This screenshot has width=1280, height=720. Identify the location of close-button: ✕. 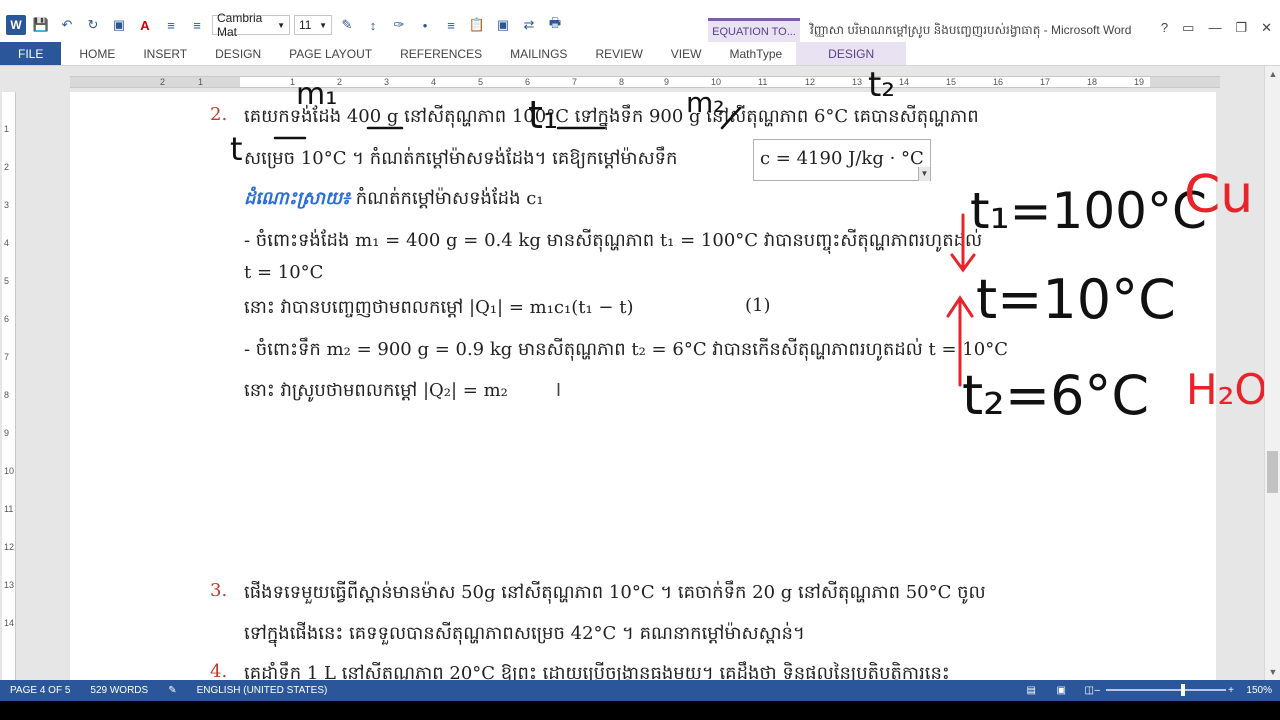
(1266, 28).